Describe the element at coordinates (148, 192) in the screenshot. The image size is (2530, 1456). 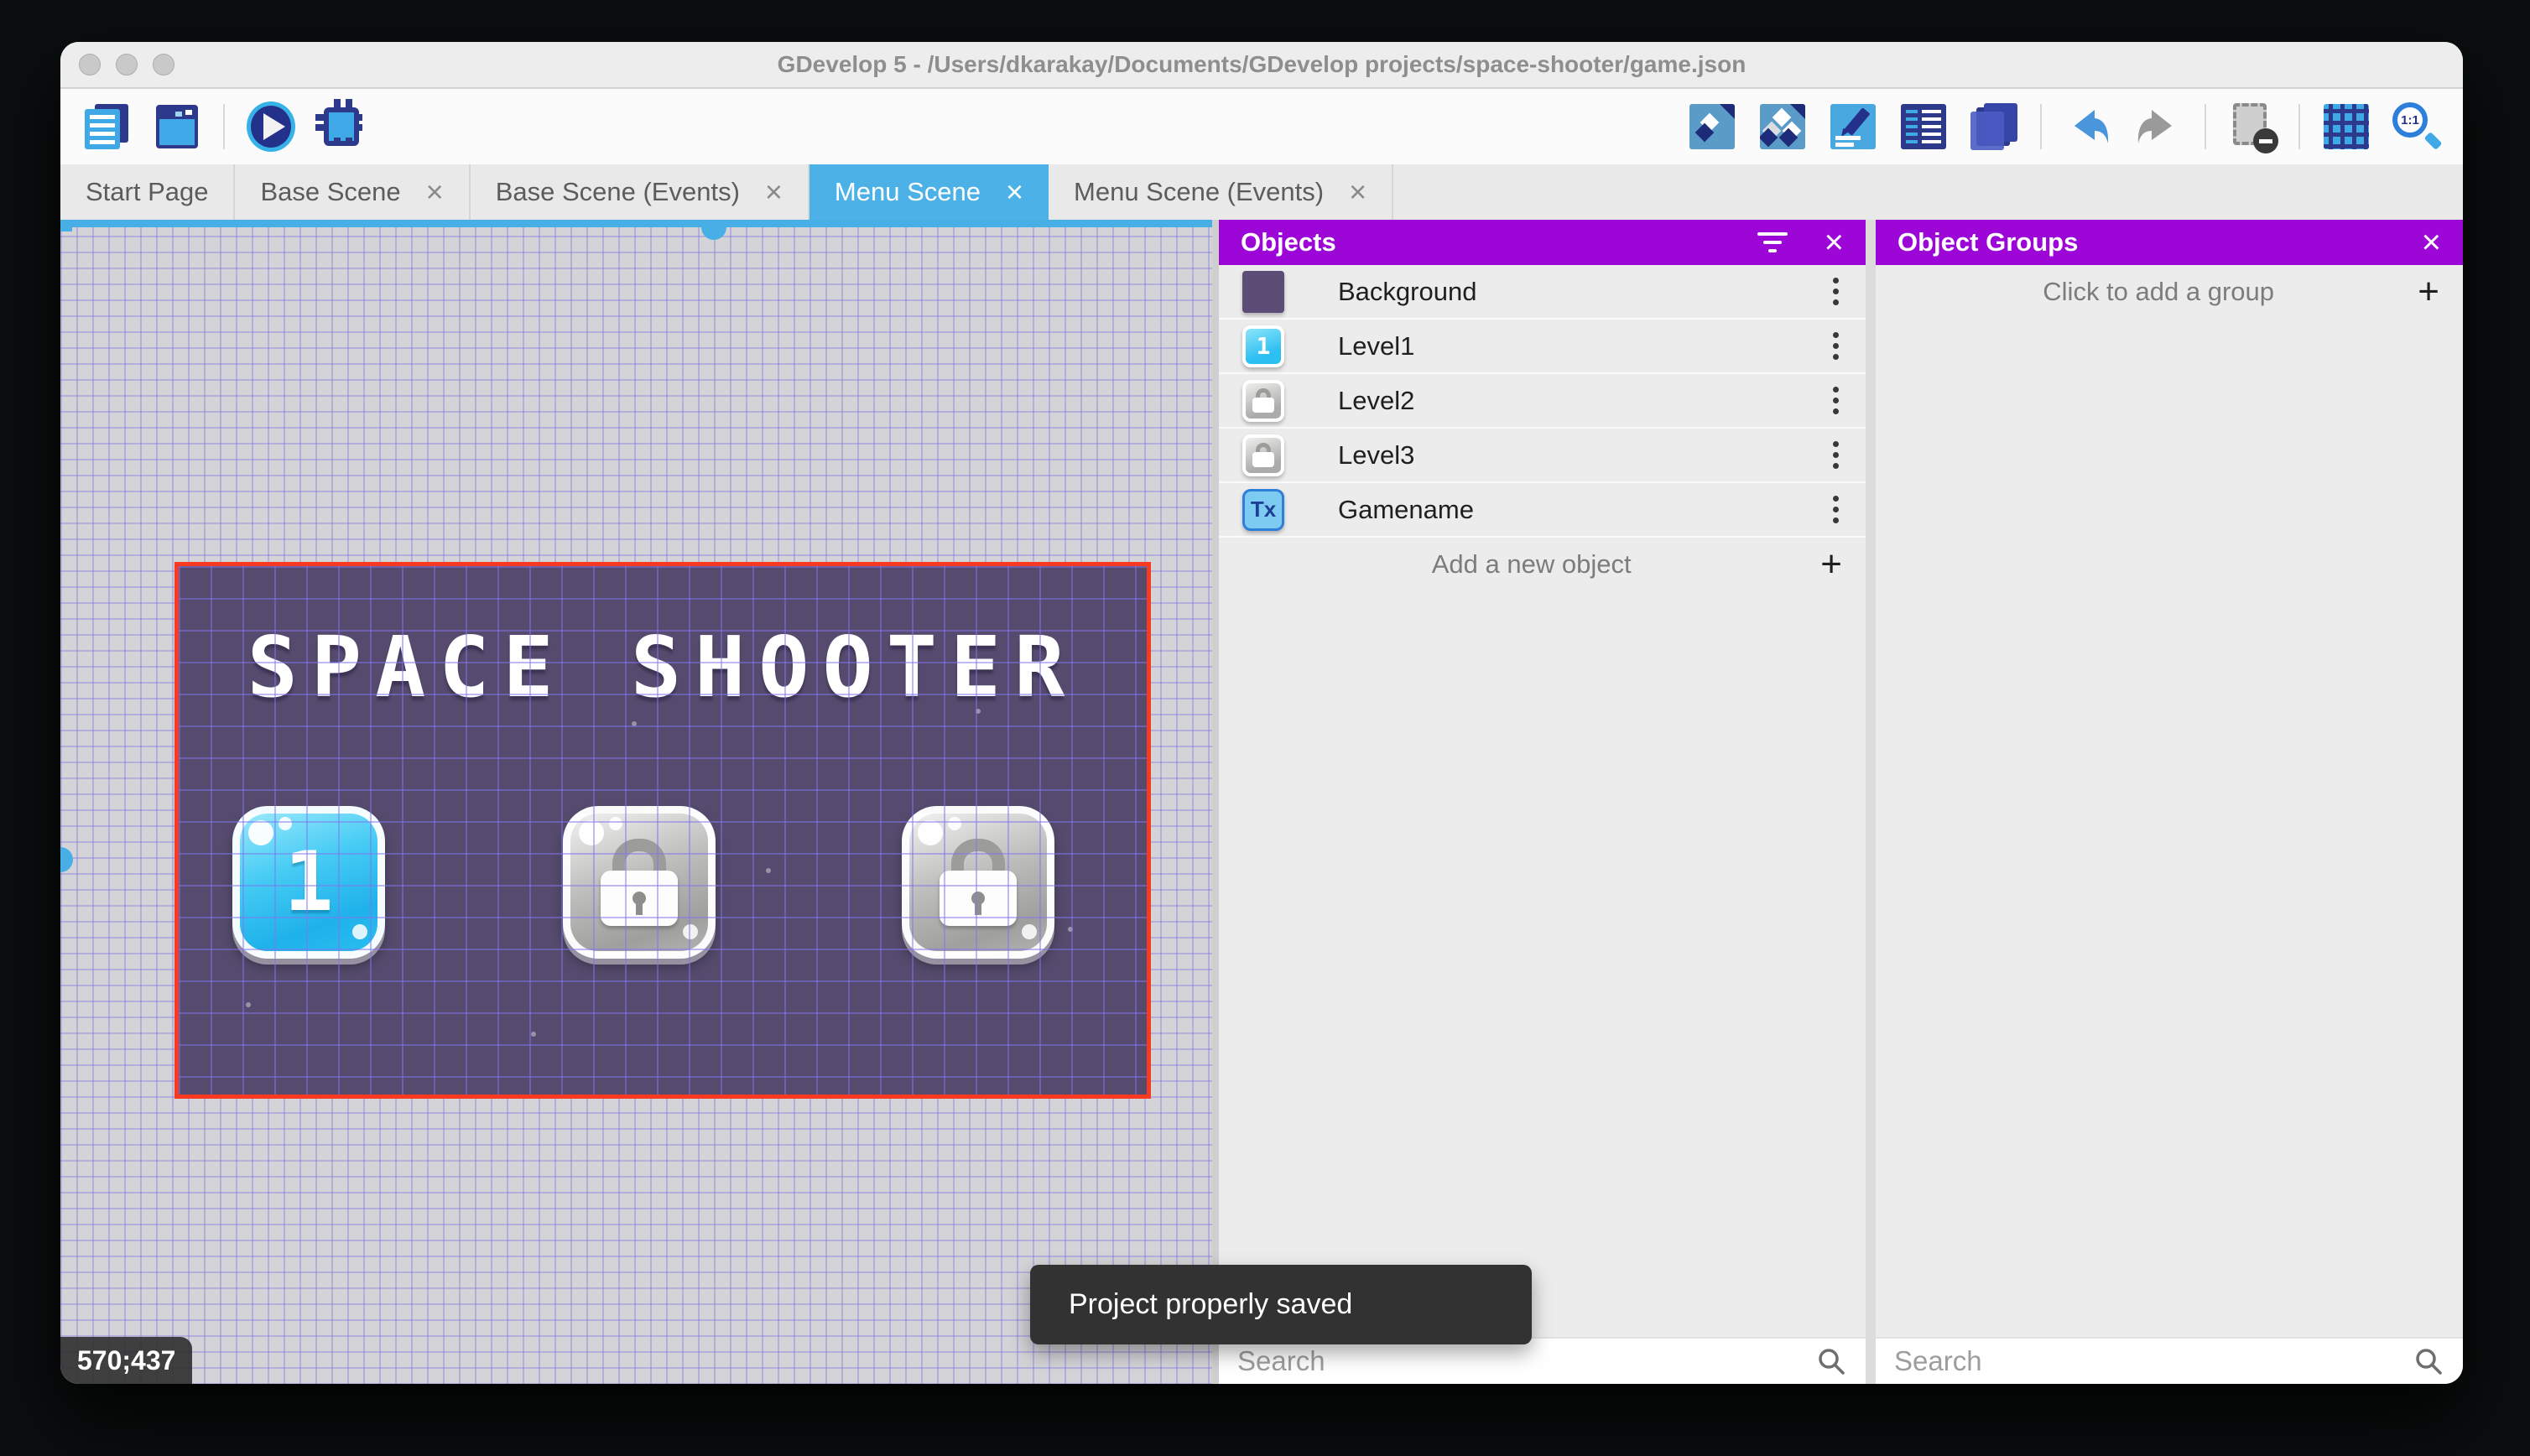
I see `tab-start-page: Start Page` at that location.